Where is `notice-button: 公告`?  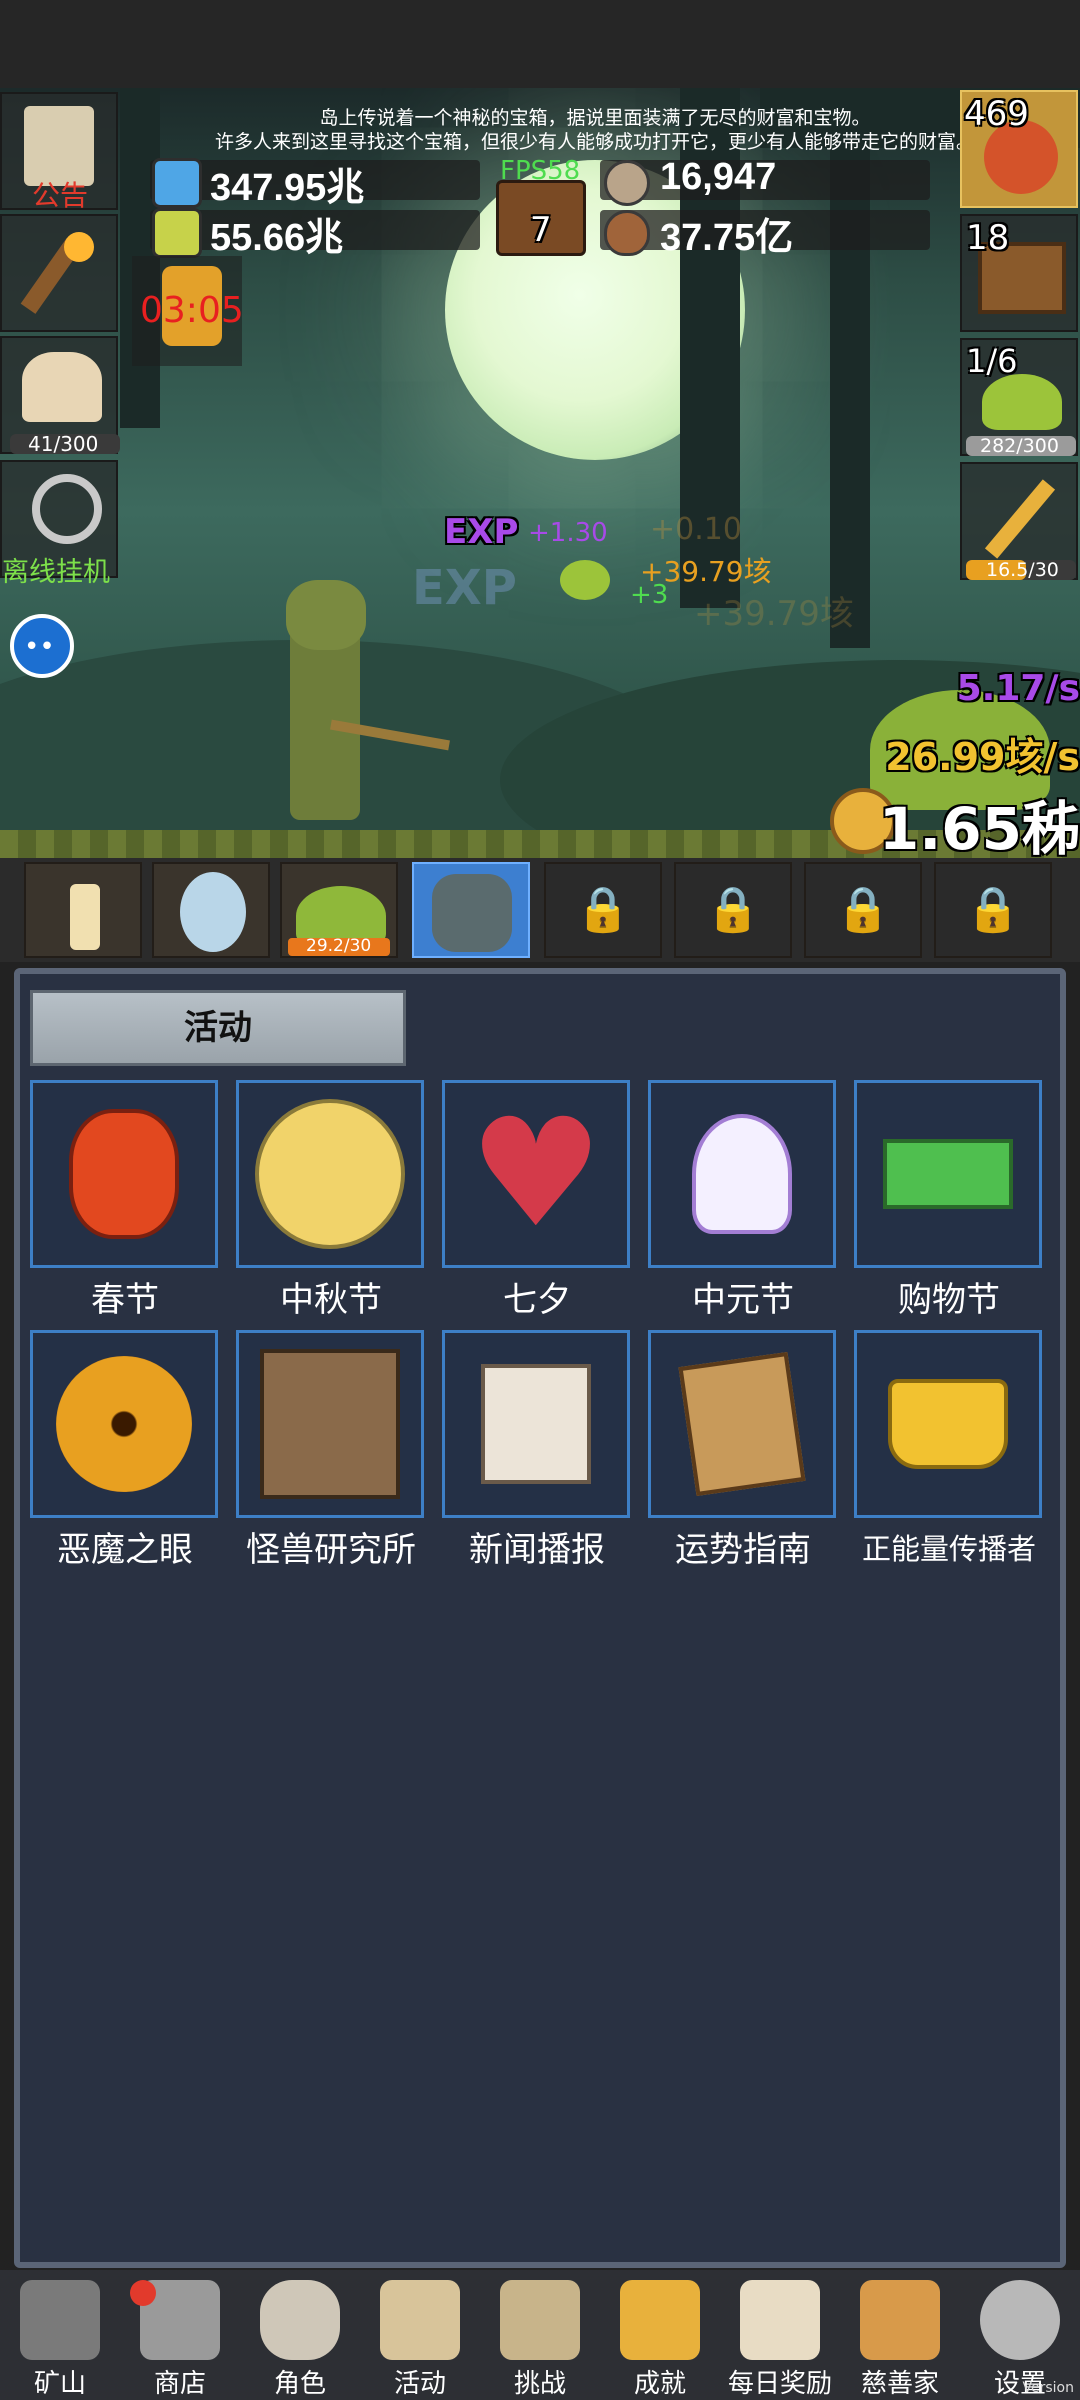 notice-button: 公告 is located at coordinates (59, 152).